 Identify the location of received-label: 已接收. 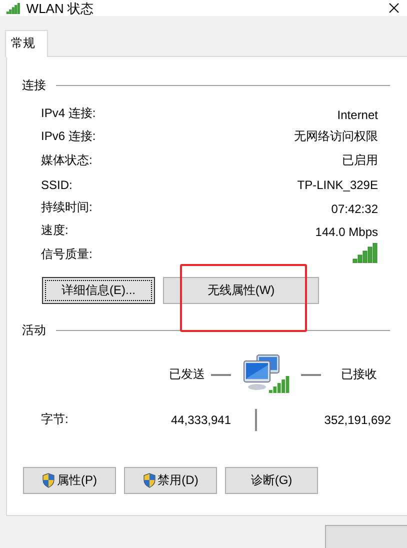
(359, 374).